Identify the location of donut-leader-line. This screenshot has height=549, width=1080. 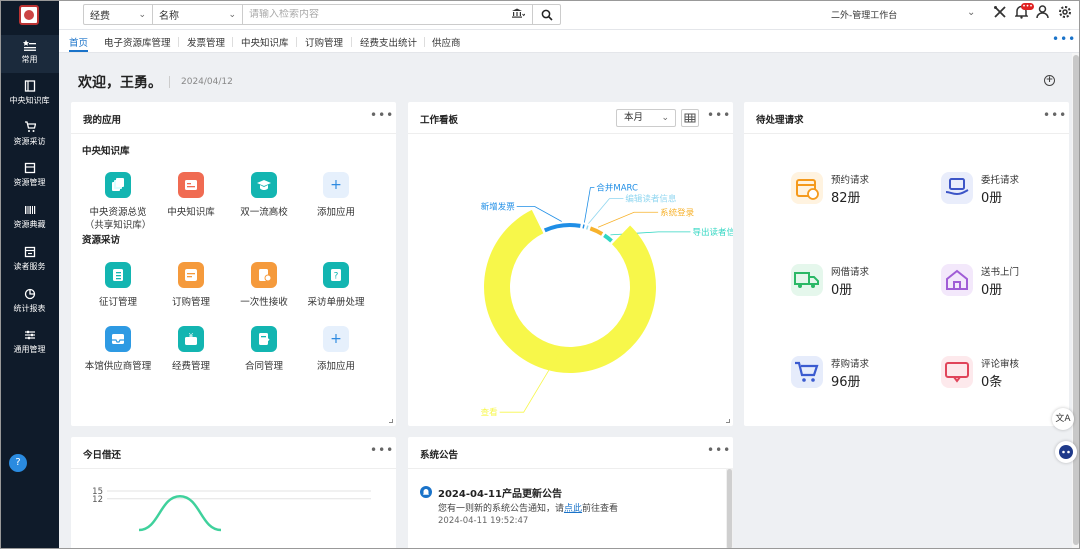
(606, 211).